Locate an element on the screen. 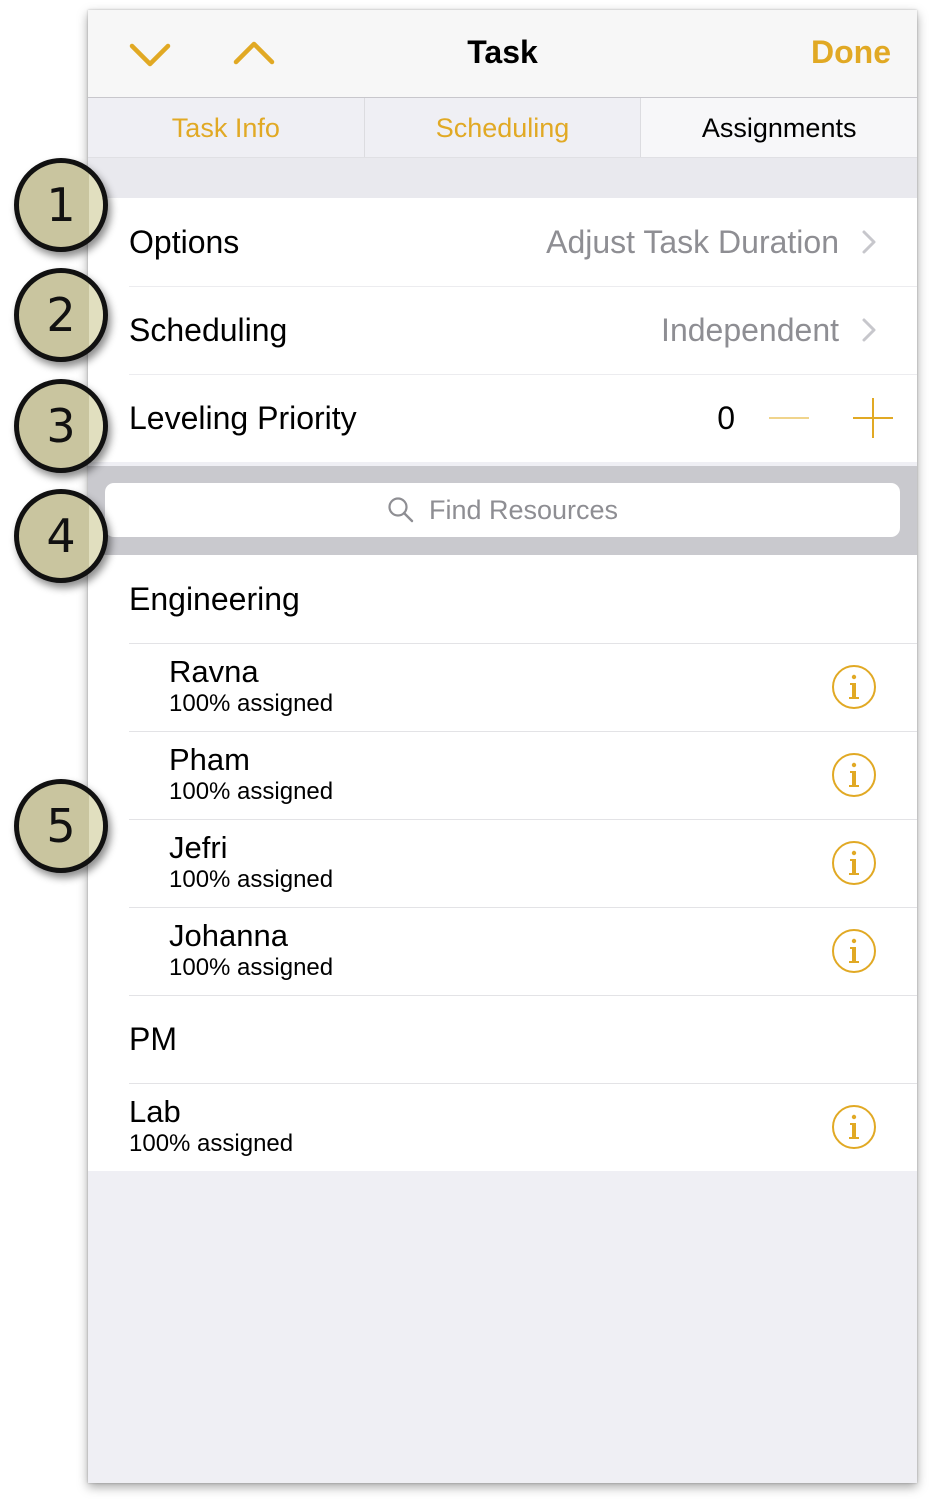 This screenshot has height=1499, width=930. search-bar: Find Resources is located at coordinates (502, 510).